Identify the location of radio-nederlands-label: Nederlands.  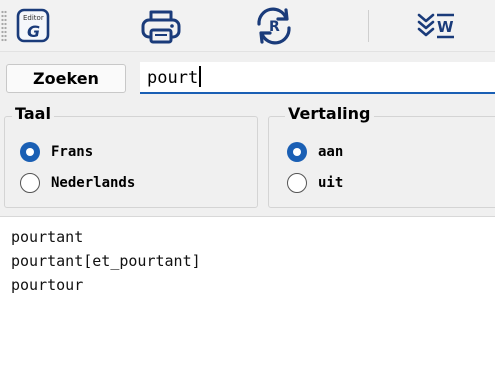
(93, 183).